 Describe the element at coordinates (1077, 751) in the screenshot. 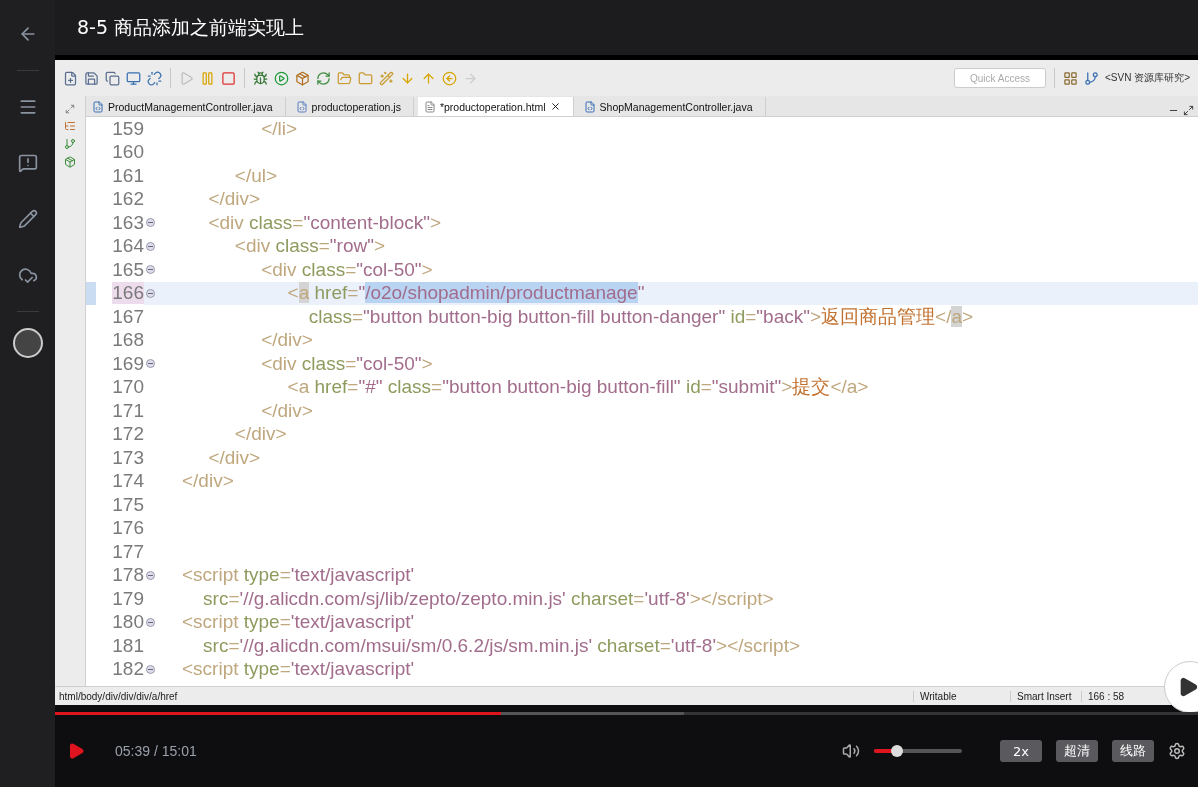

I see `quality-button: 超清` at that location.